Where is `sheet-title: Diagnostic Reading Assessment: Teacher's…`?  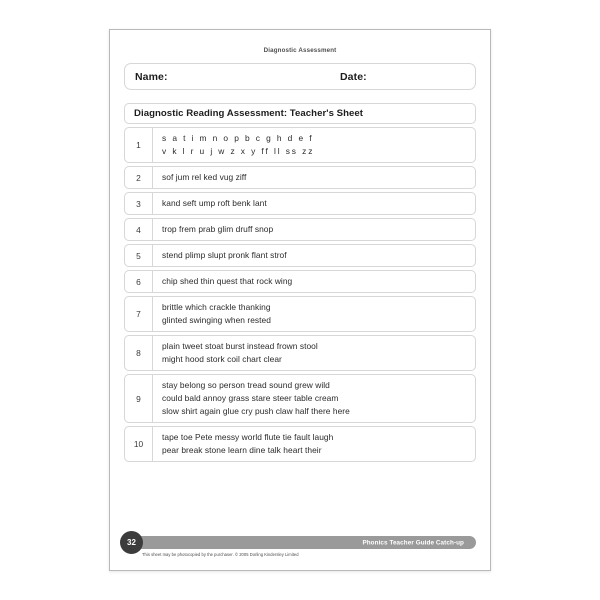 sheet-title: Diagnostic Reading Assessment: Teacher's… is located at coordinates (249, 113).